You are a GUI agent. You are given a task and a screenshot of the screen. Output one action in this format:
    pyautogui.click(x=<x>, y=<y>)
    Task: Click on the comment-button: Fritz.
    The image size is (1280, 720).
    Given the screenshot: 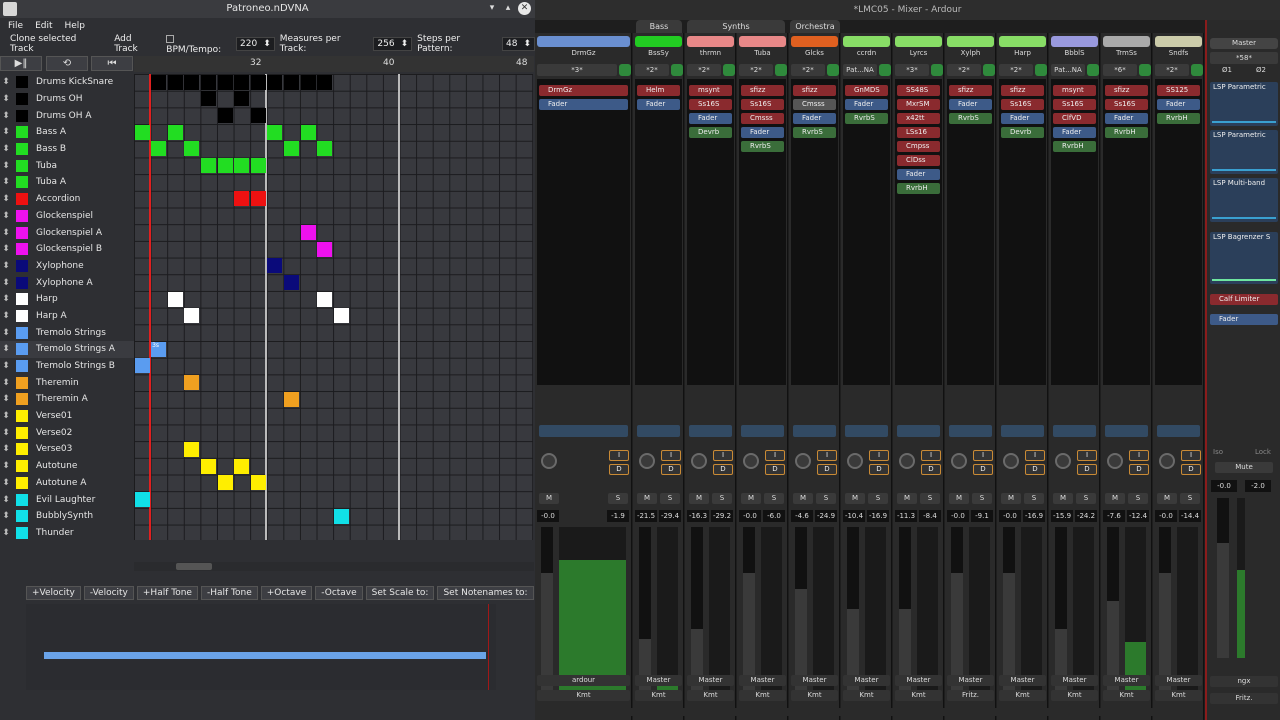 What is the action you would take?
    pyautogui.click(x=970, y=695)
    